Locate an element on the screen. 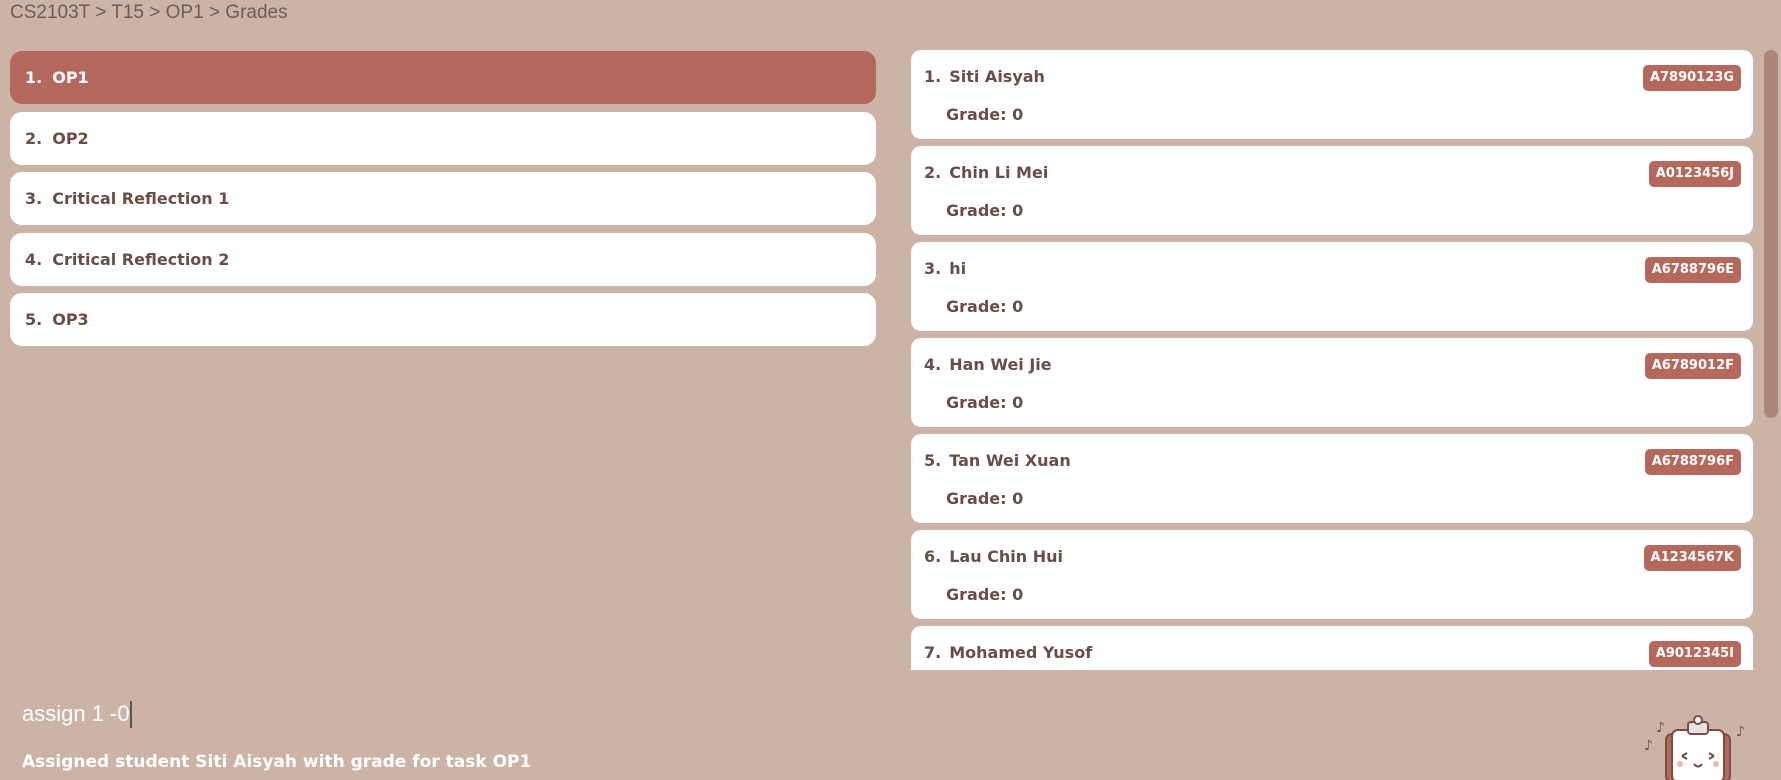 Image resolution: width=1781 pixels, height=780 pixels. task-name: OP2 is located at coordinates (70, 138).